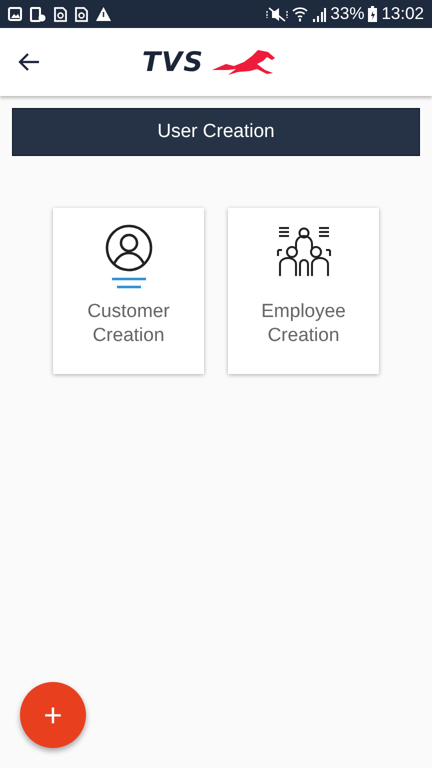  I want to click on add-button: +, so click(53, 715).